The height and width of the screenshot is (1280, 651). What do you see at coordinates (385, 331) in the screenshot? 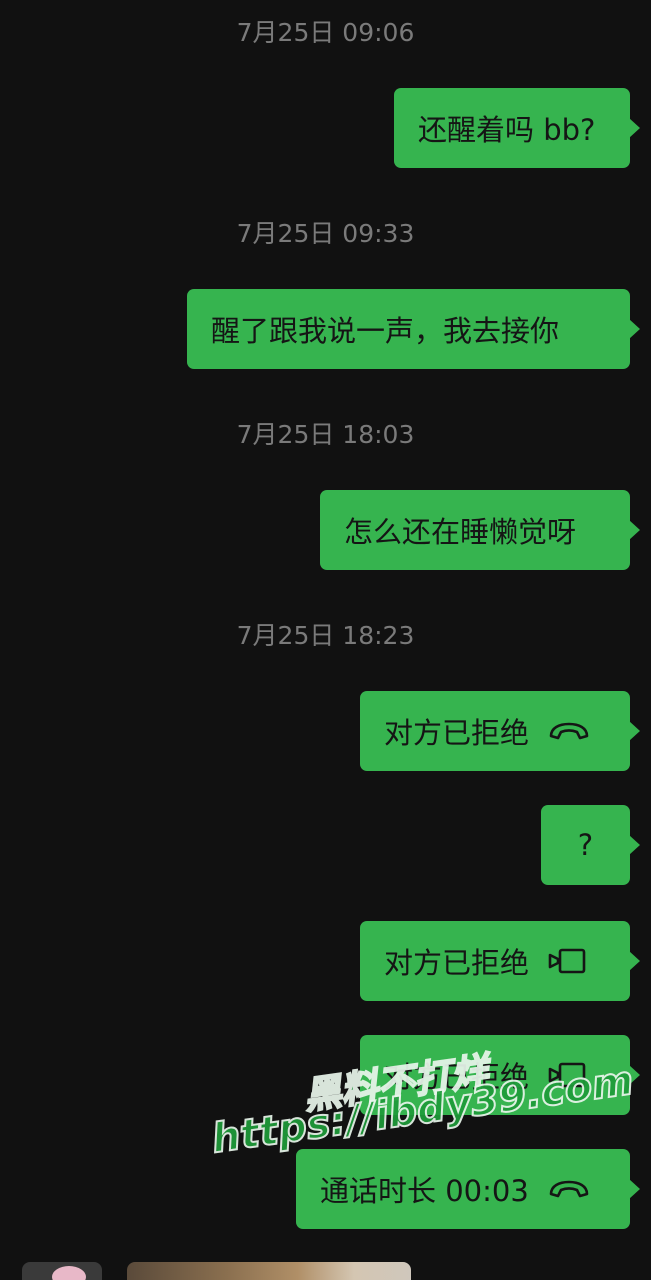
I see `message-text: 醒了跟我说一声，我去接你` at bounding box center [385, 331].